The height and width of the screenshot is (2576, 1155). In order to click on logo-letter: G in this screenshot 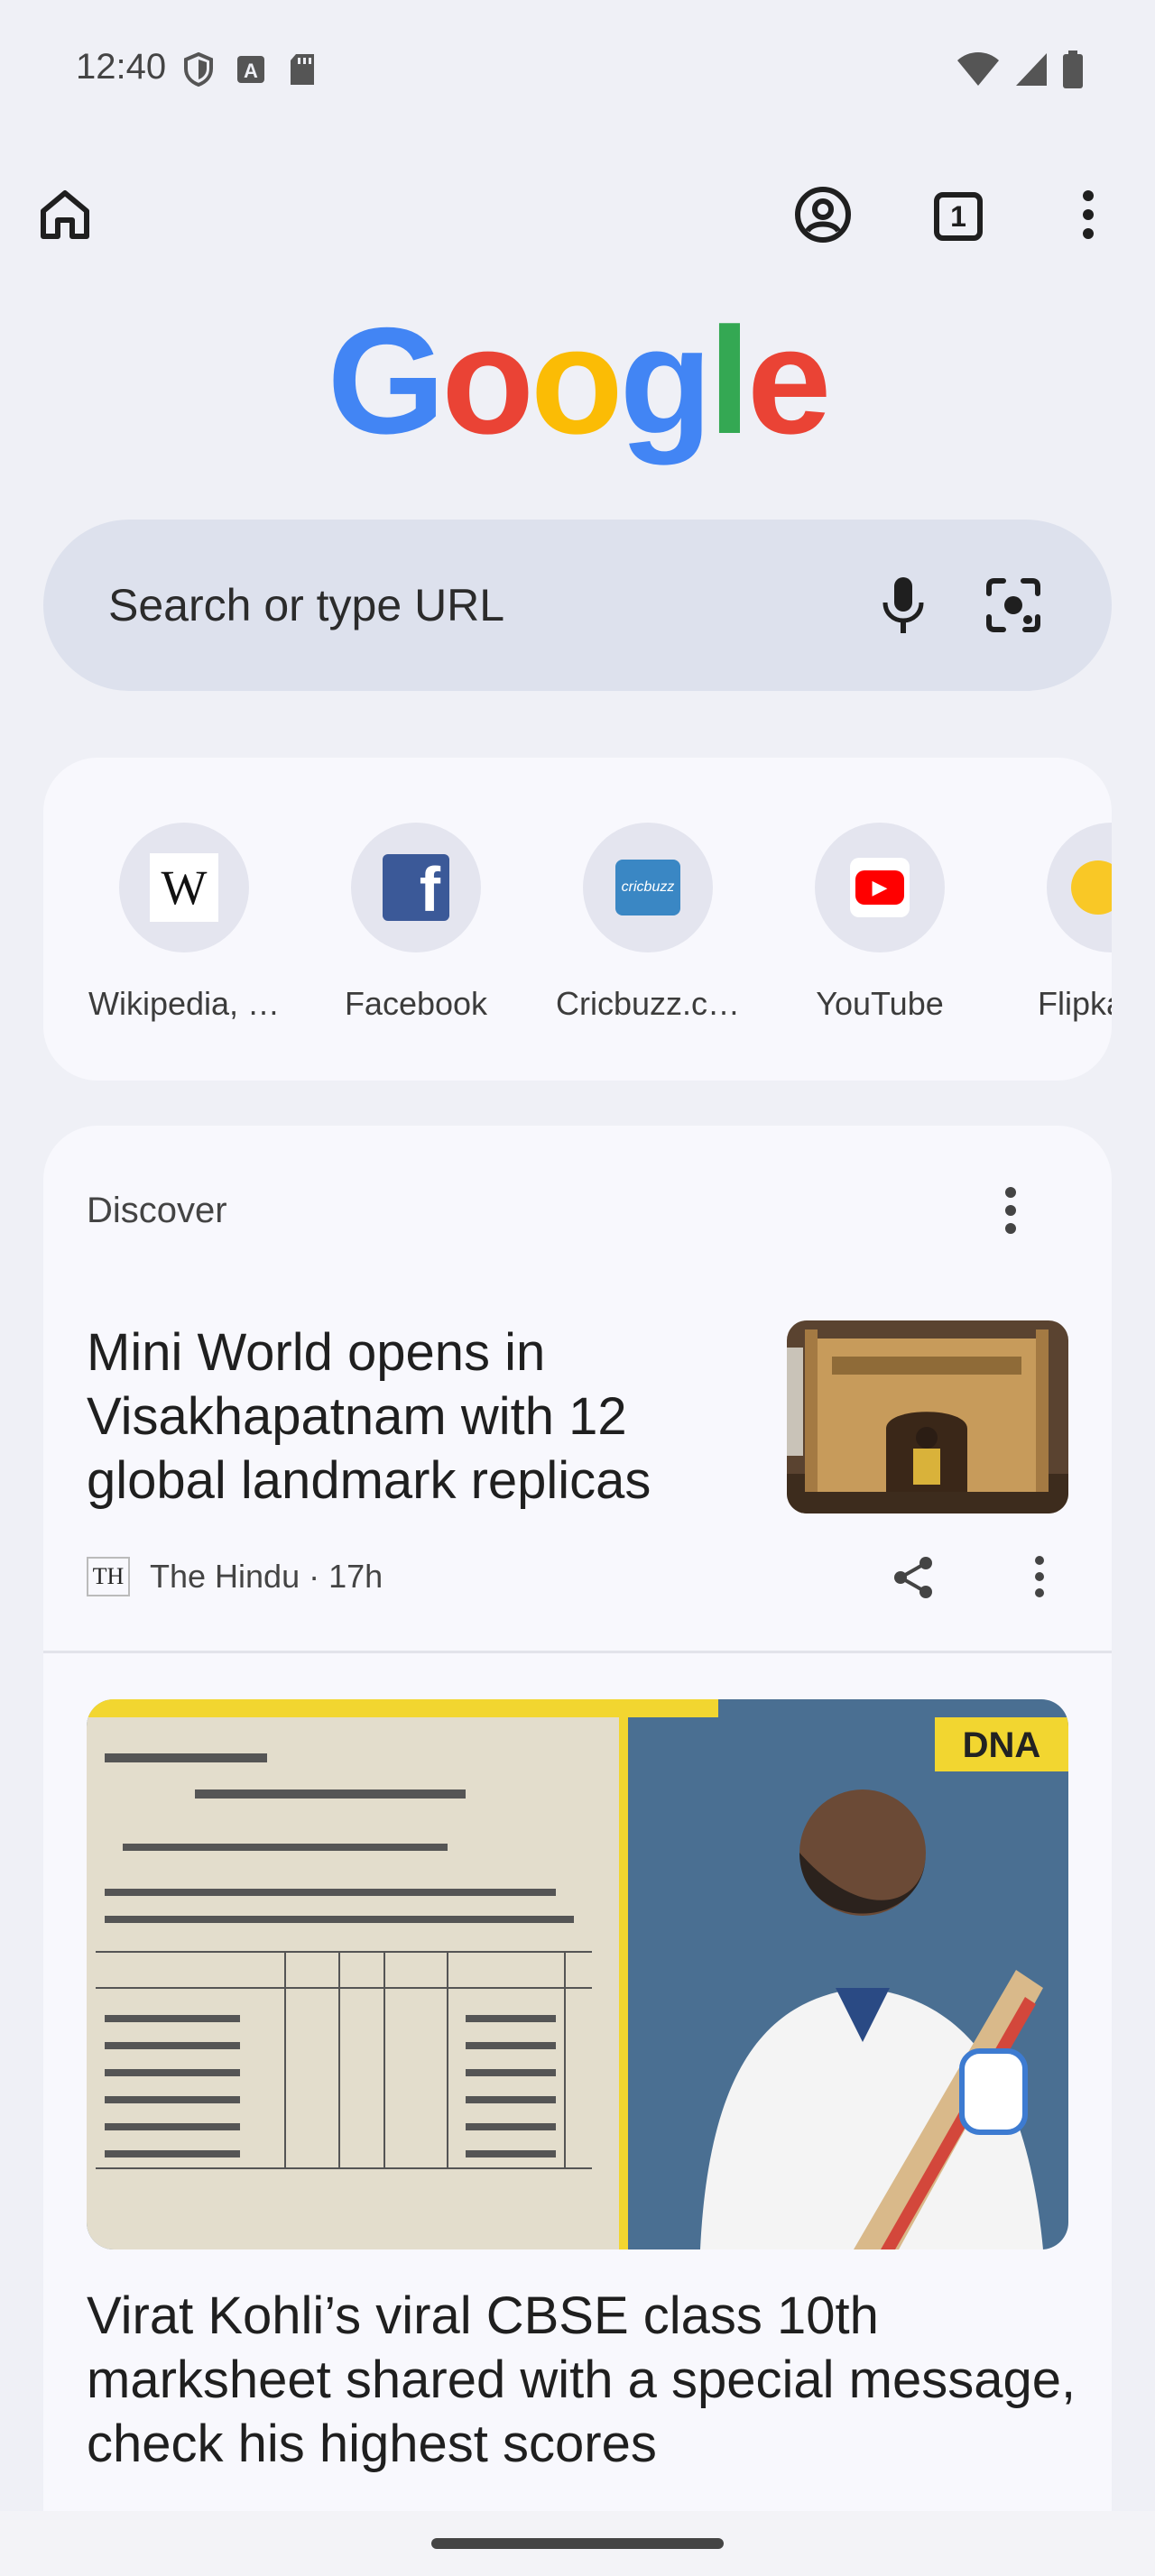, I will do `click(386, 380)`.